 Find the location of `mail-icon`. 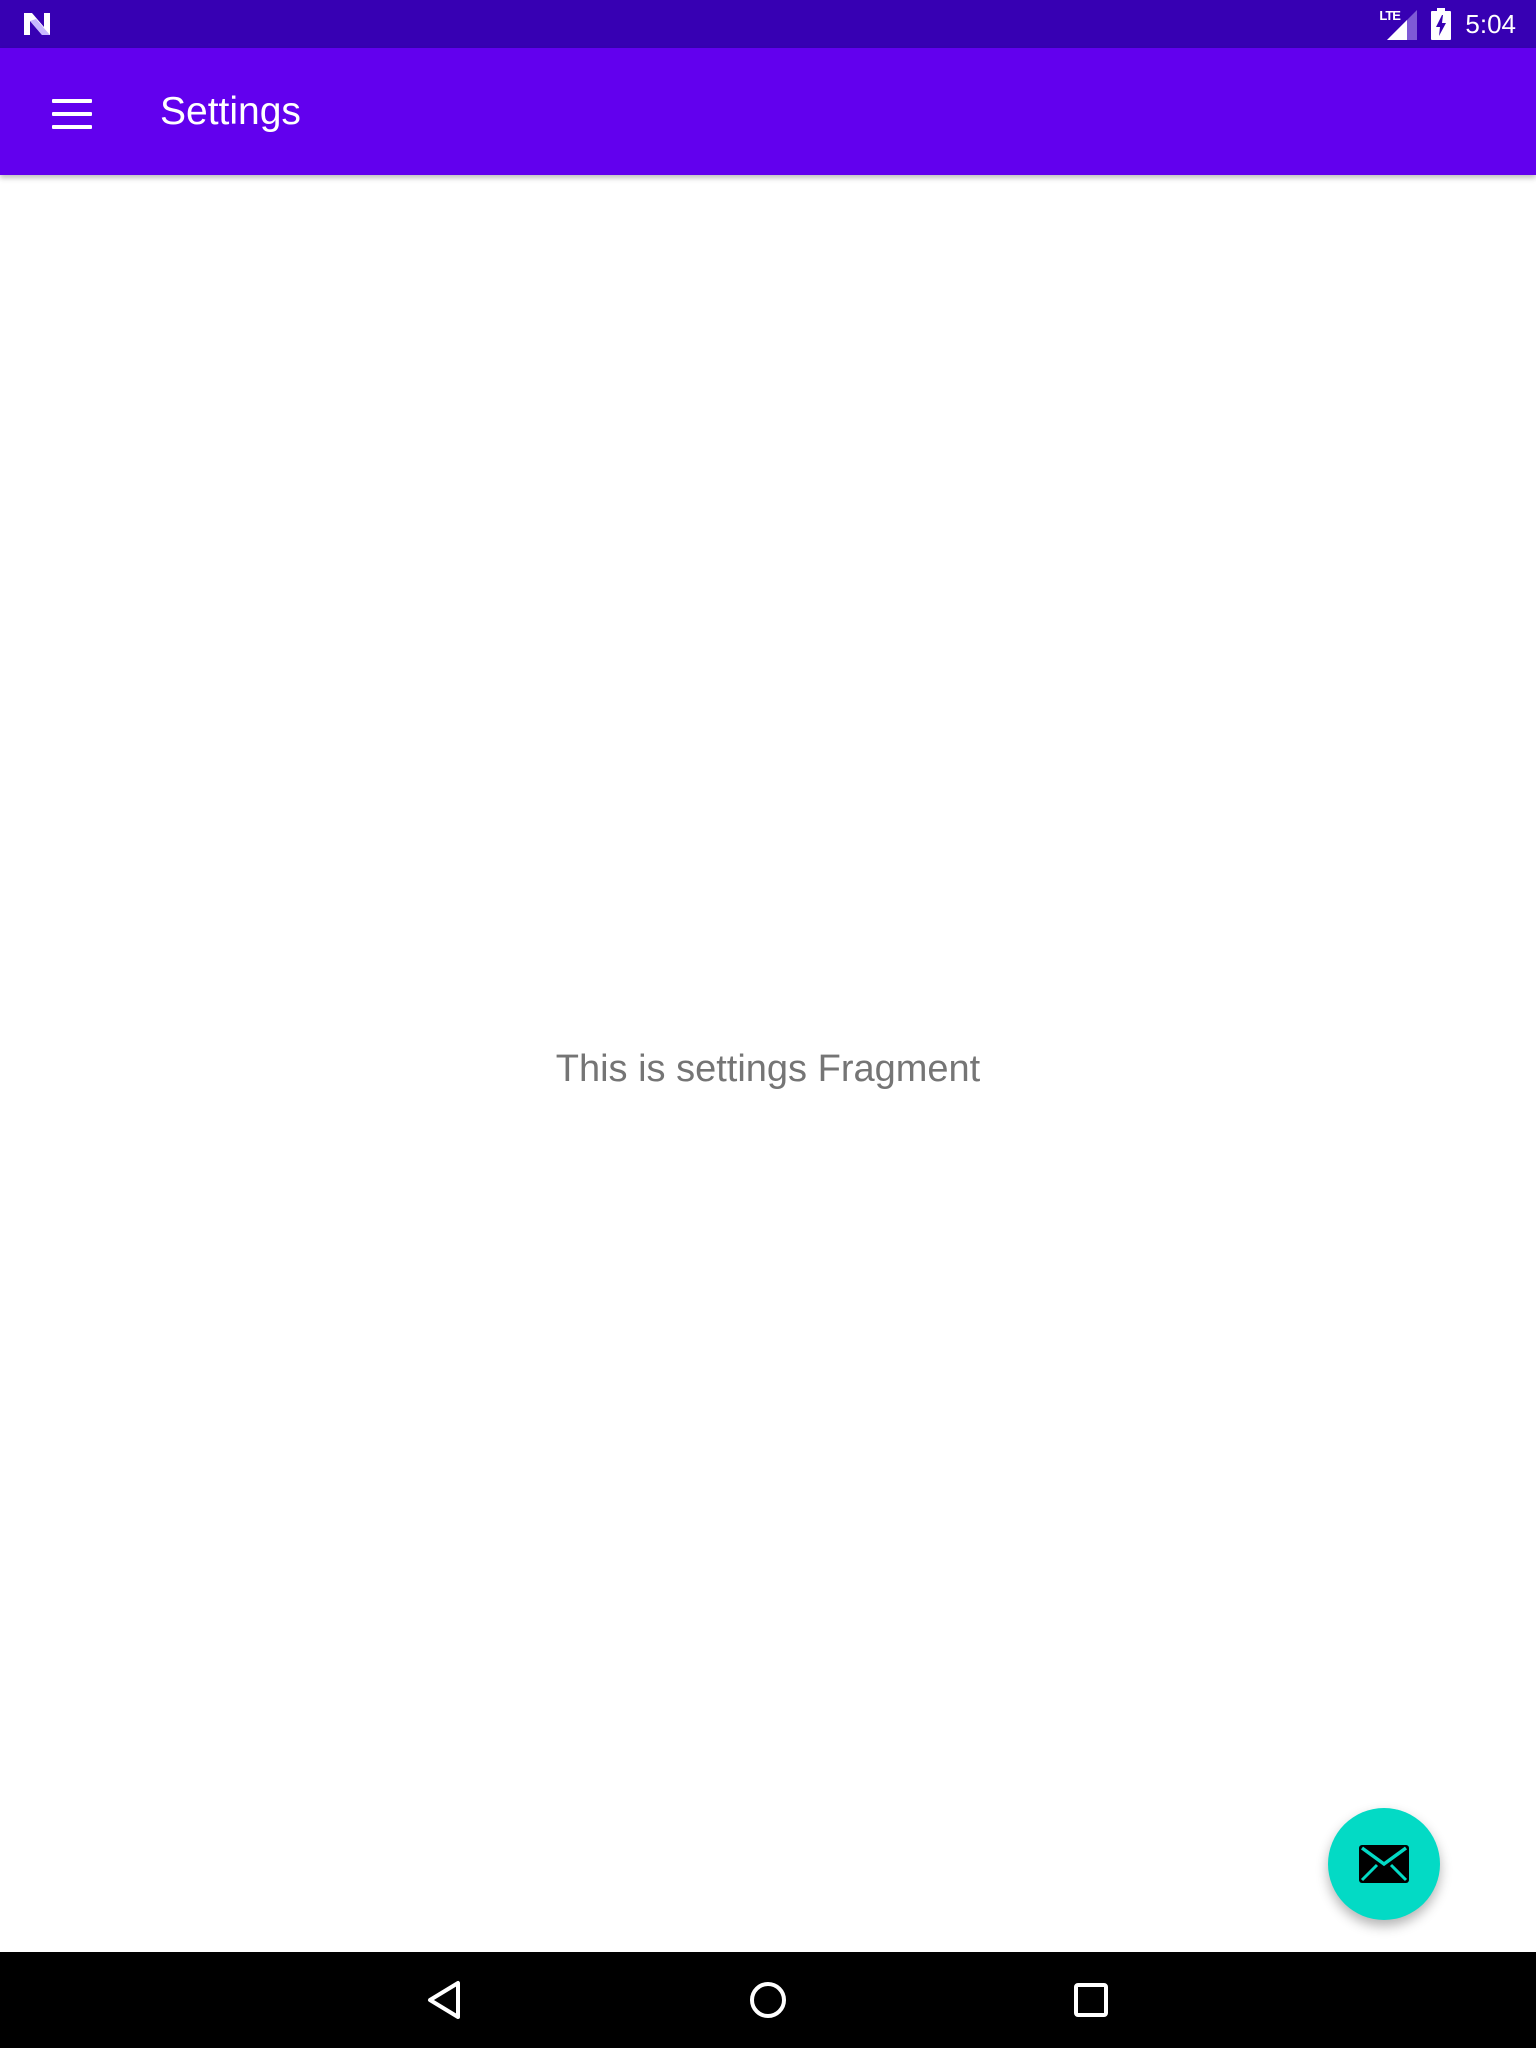

mail-icon is located at coordinates (1384, 1864).